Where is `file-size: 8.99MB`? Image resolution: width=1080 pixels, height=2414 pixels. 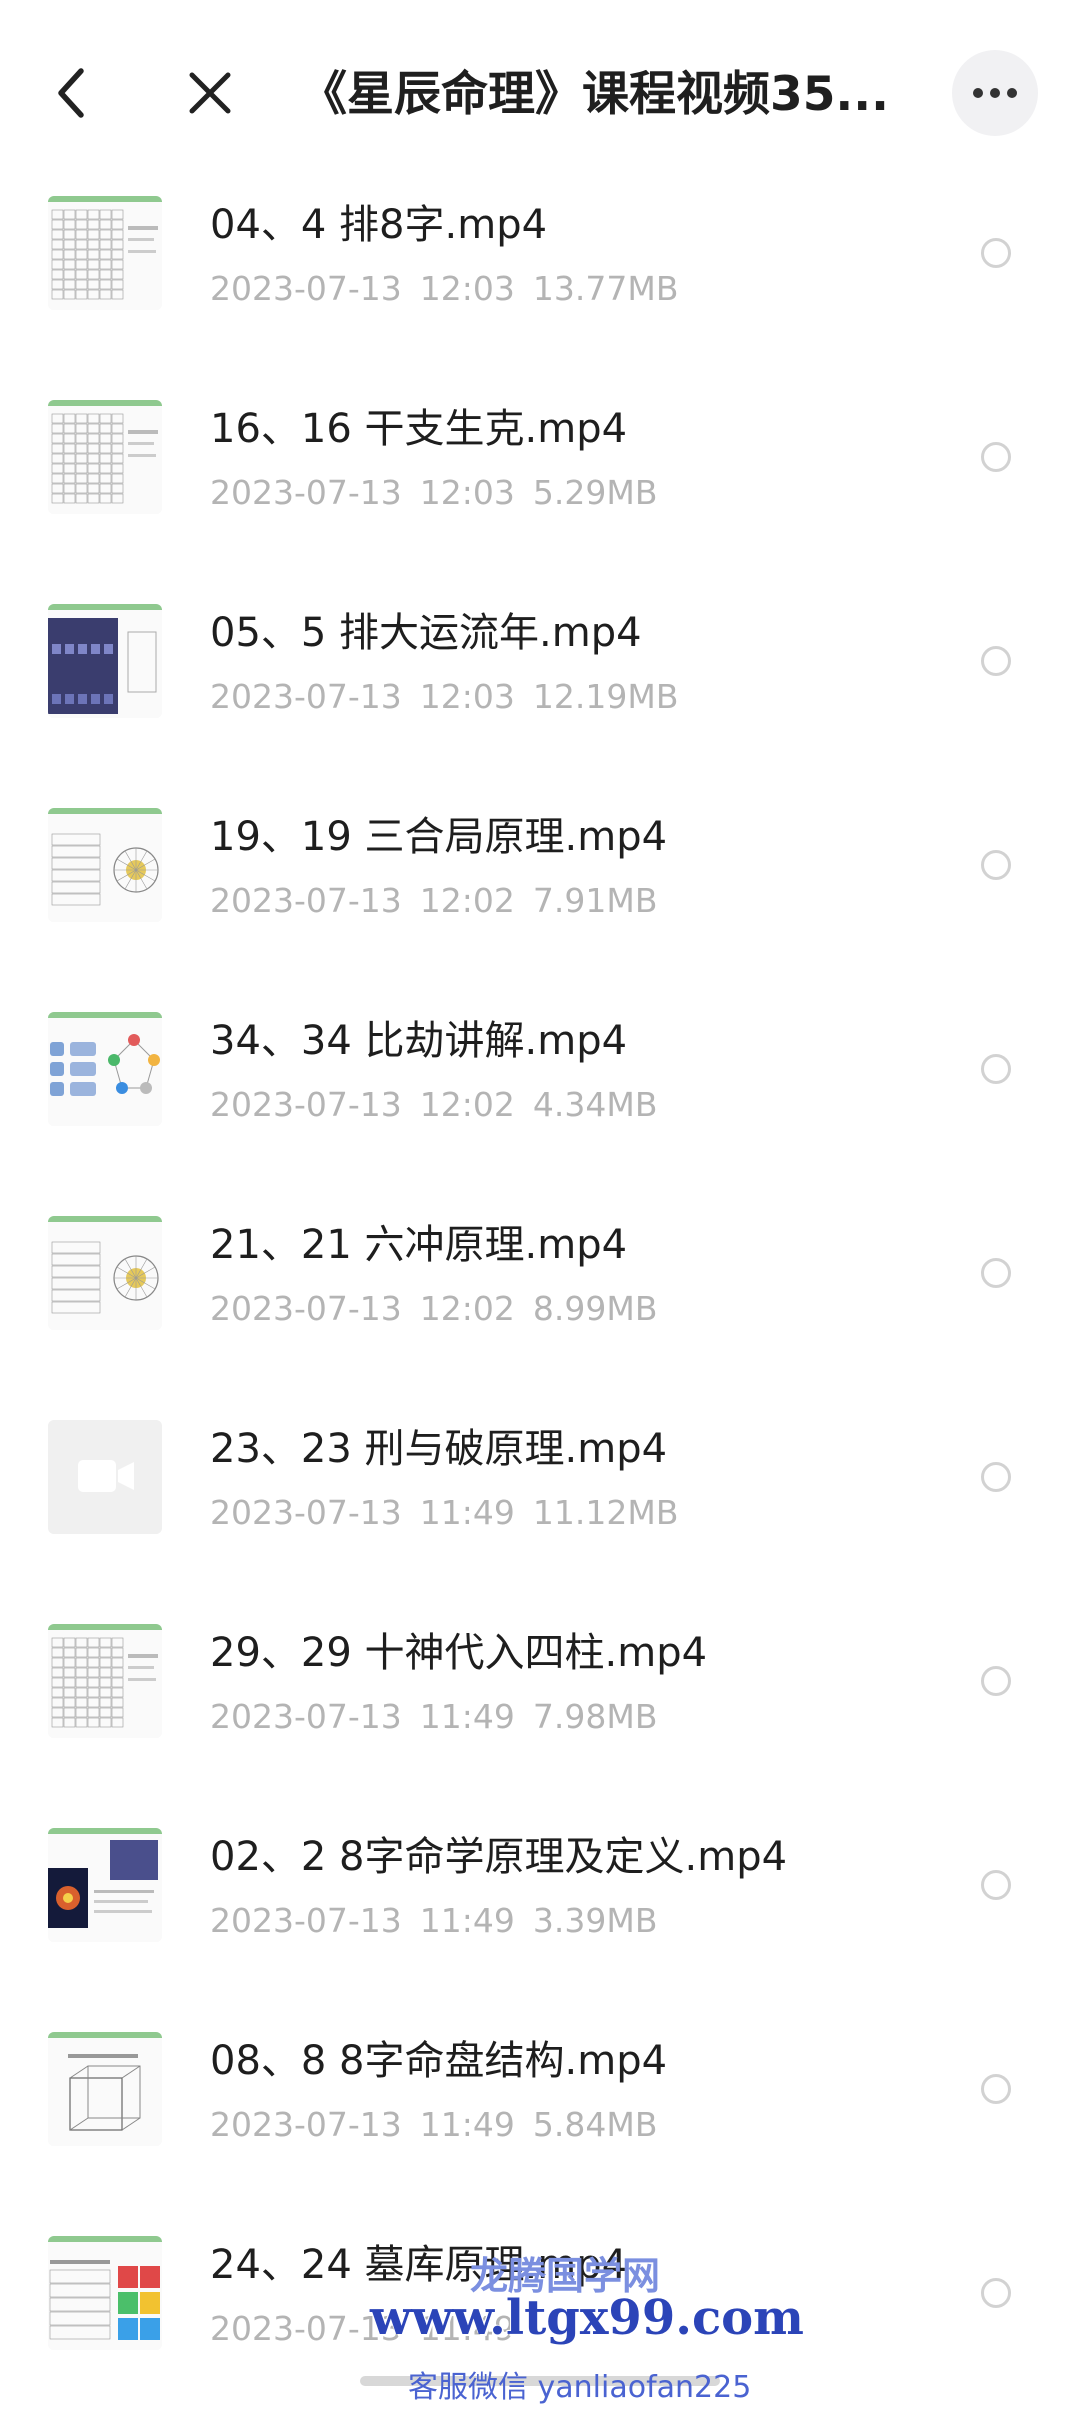 file-size: 8.99MB is located at coordinates (595, 1308).